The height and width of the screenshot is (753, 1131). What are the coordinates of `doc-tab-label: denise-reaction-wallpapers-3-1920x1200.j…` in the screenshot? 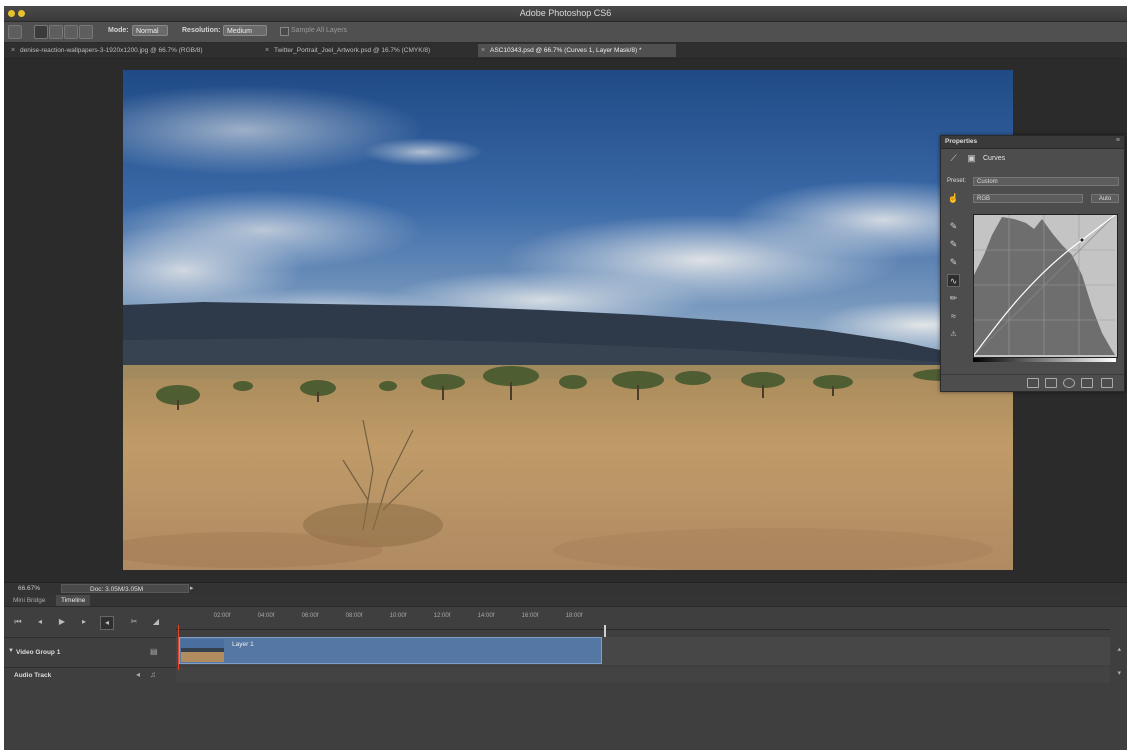 It's located at (111, 50).